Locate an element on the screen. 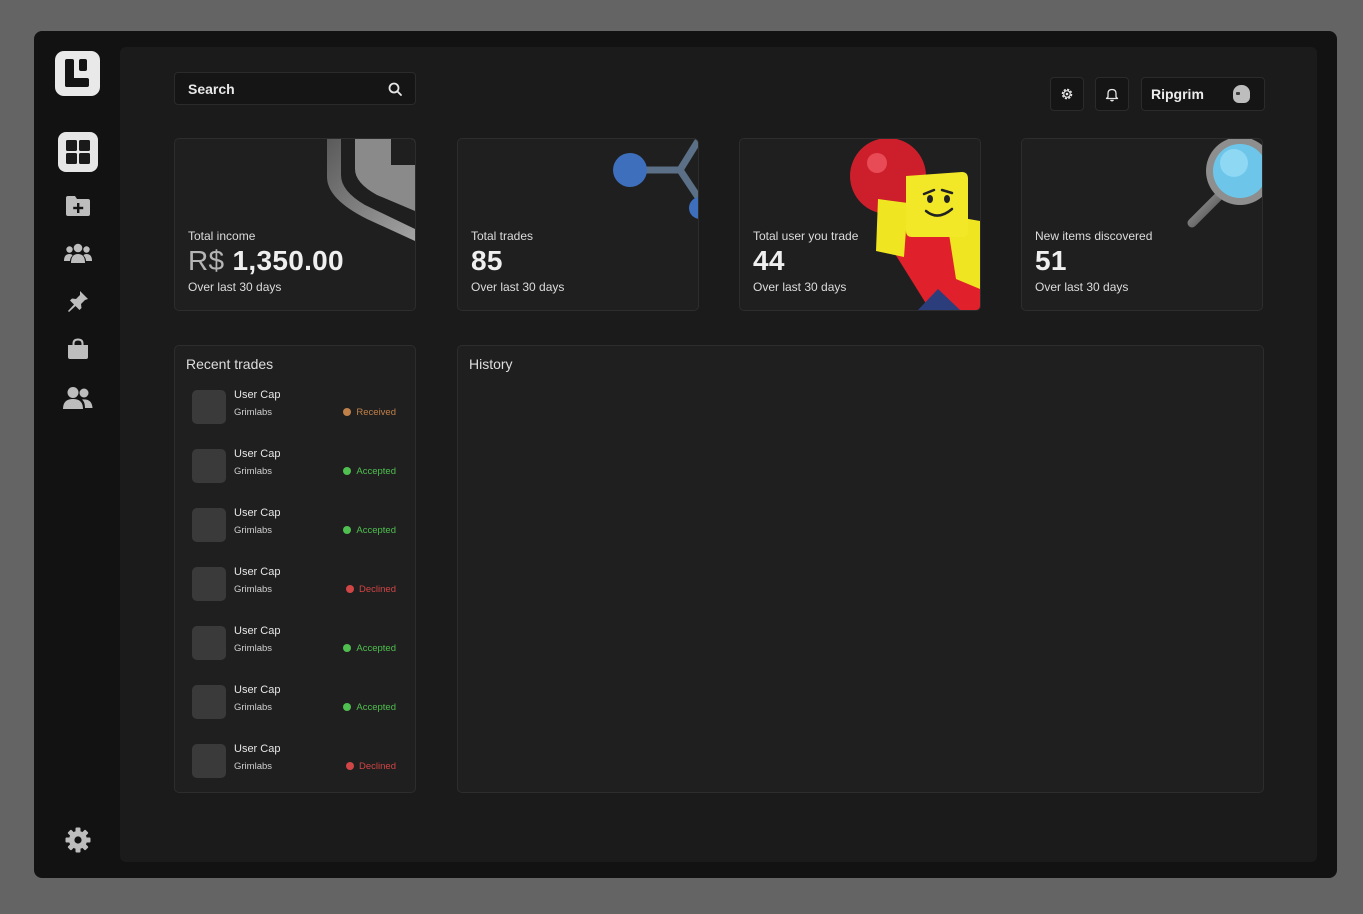  stat-card-trades: Total trades 85 Over last 30 days is located at coordinates (578, 224).